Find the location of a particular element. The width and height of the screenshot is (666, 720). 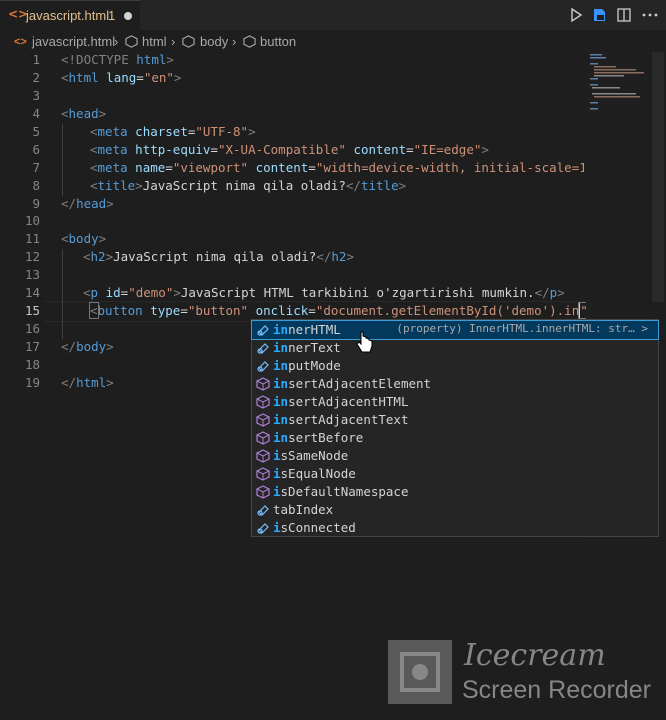

line-number: 3 is located at coordinates (36, 95).